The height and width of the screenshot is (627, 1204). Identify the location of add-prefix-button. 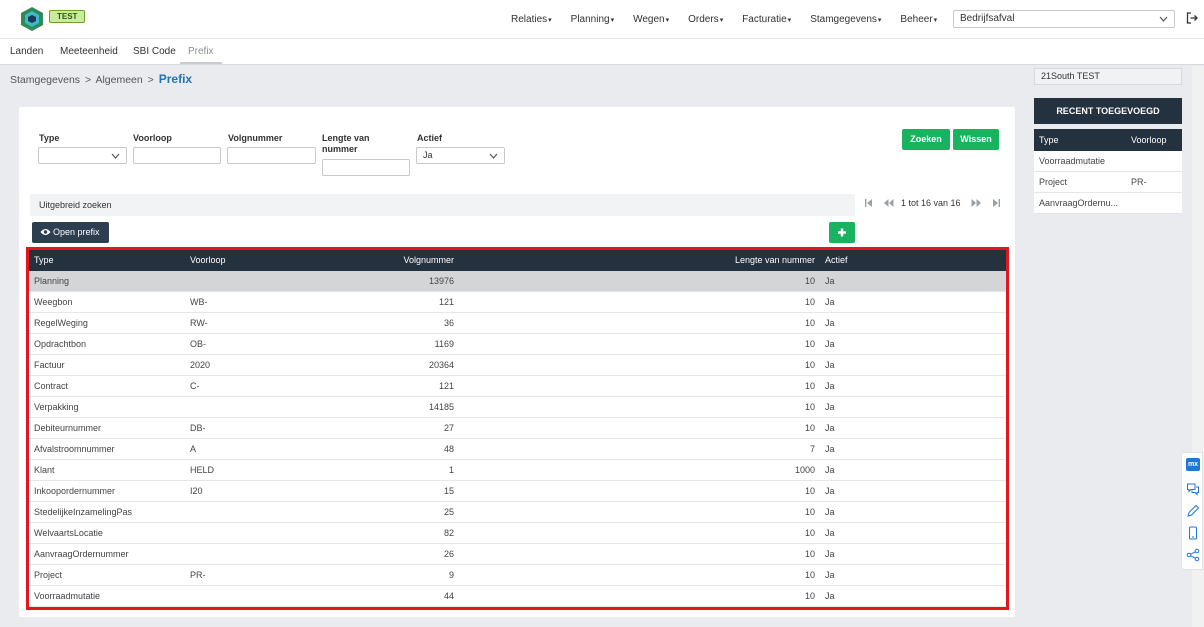
(842, 232).